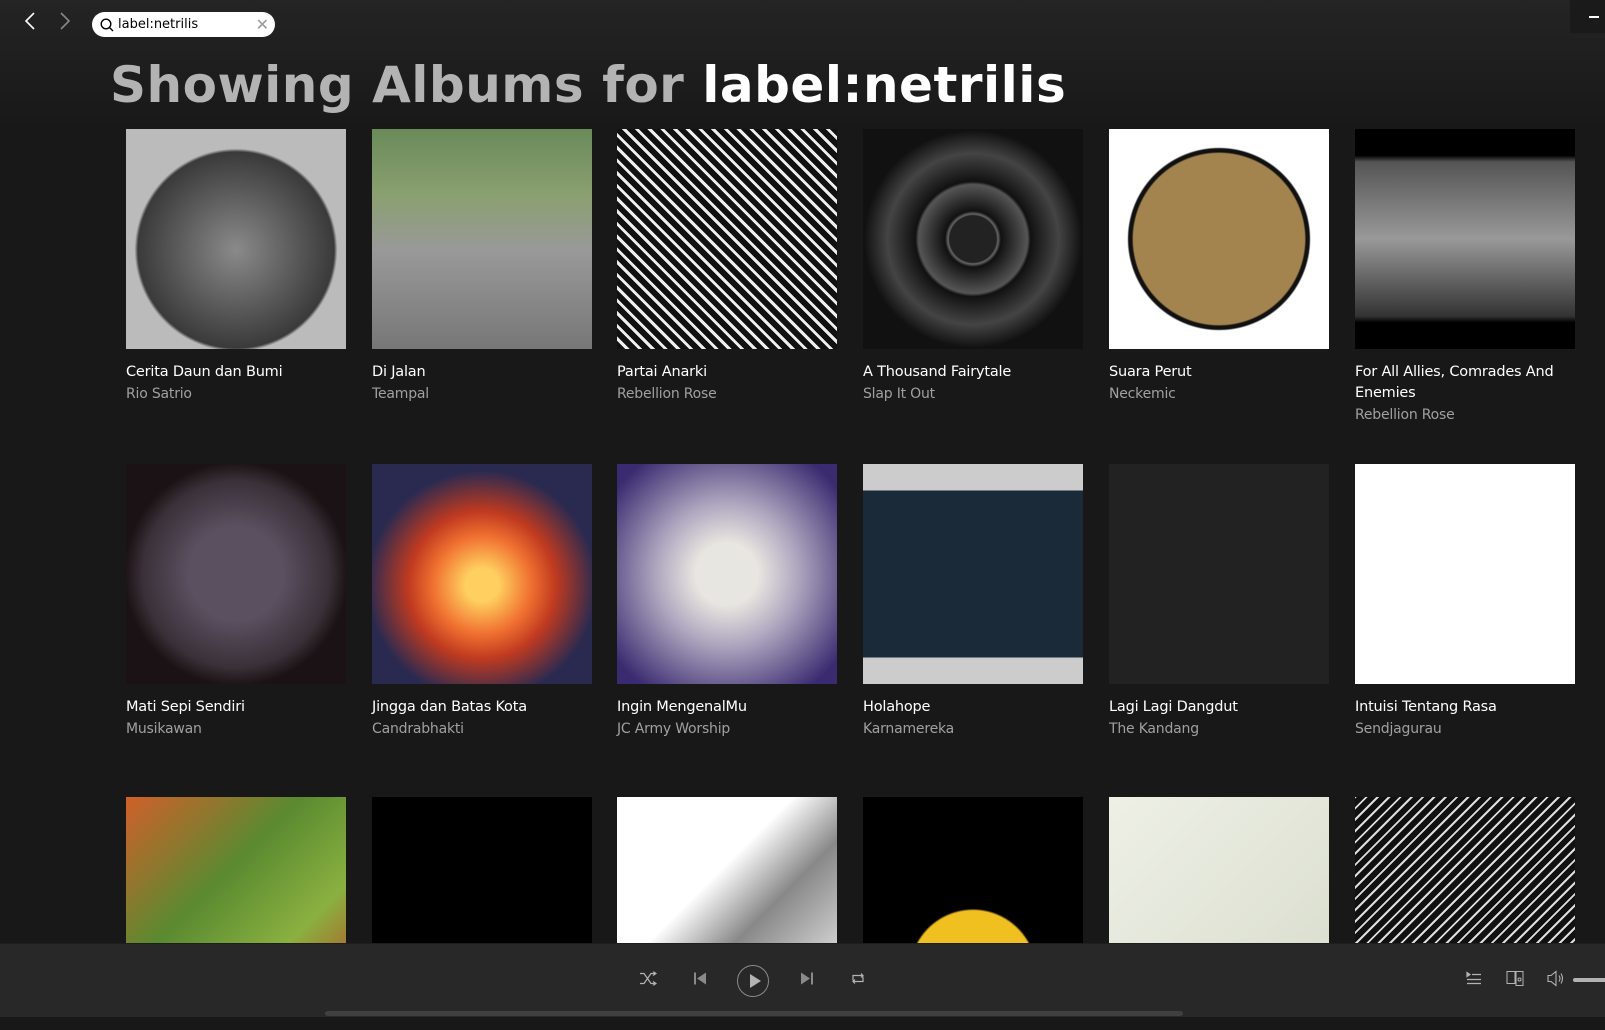  I want to click on volume-button, so click(1556, 981).